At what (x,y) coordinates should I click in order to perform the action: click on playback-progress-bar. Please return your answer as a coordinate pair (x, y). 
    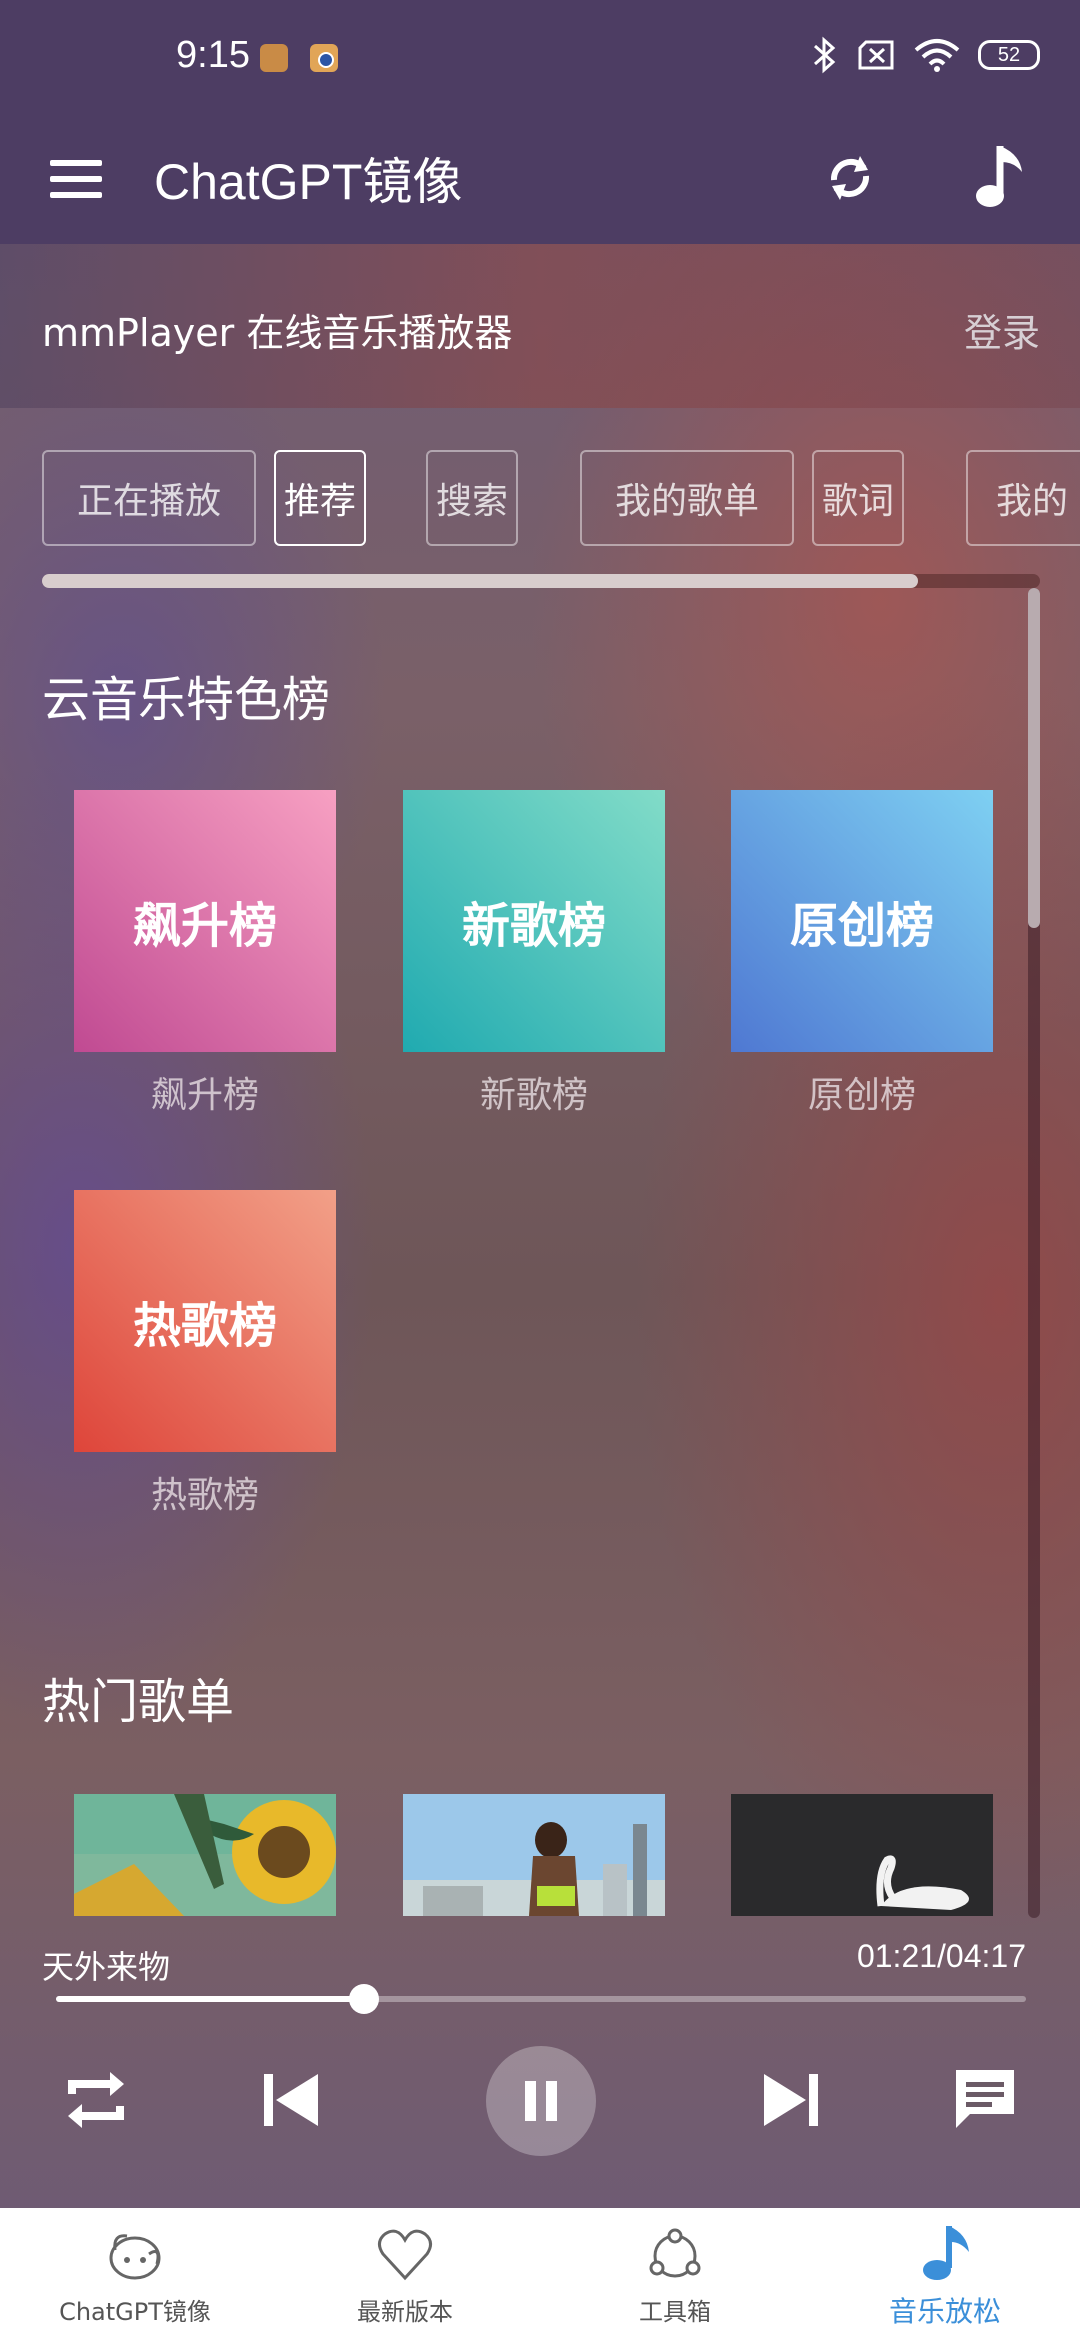
    Looking at the image, I should click on (541, 1999).